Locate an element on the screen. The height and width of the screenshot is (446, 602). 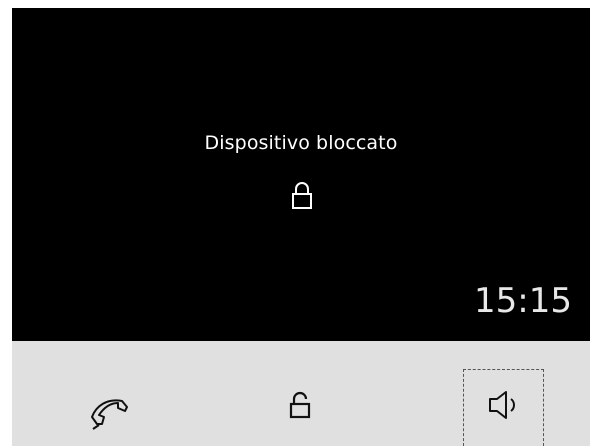
unlock-icon is located at coordinates (300, 397).